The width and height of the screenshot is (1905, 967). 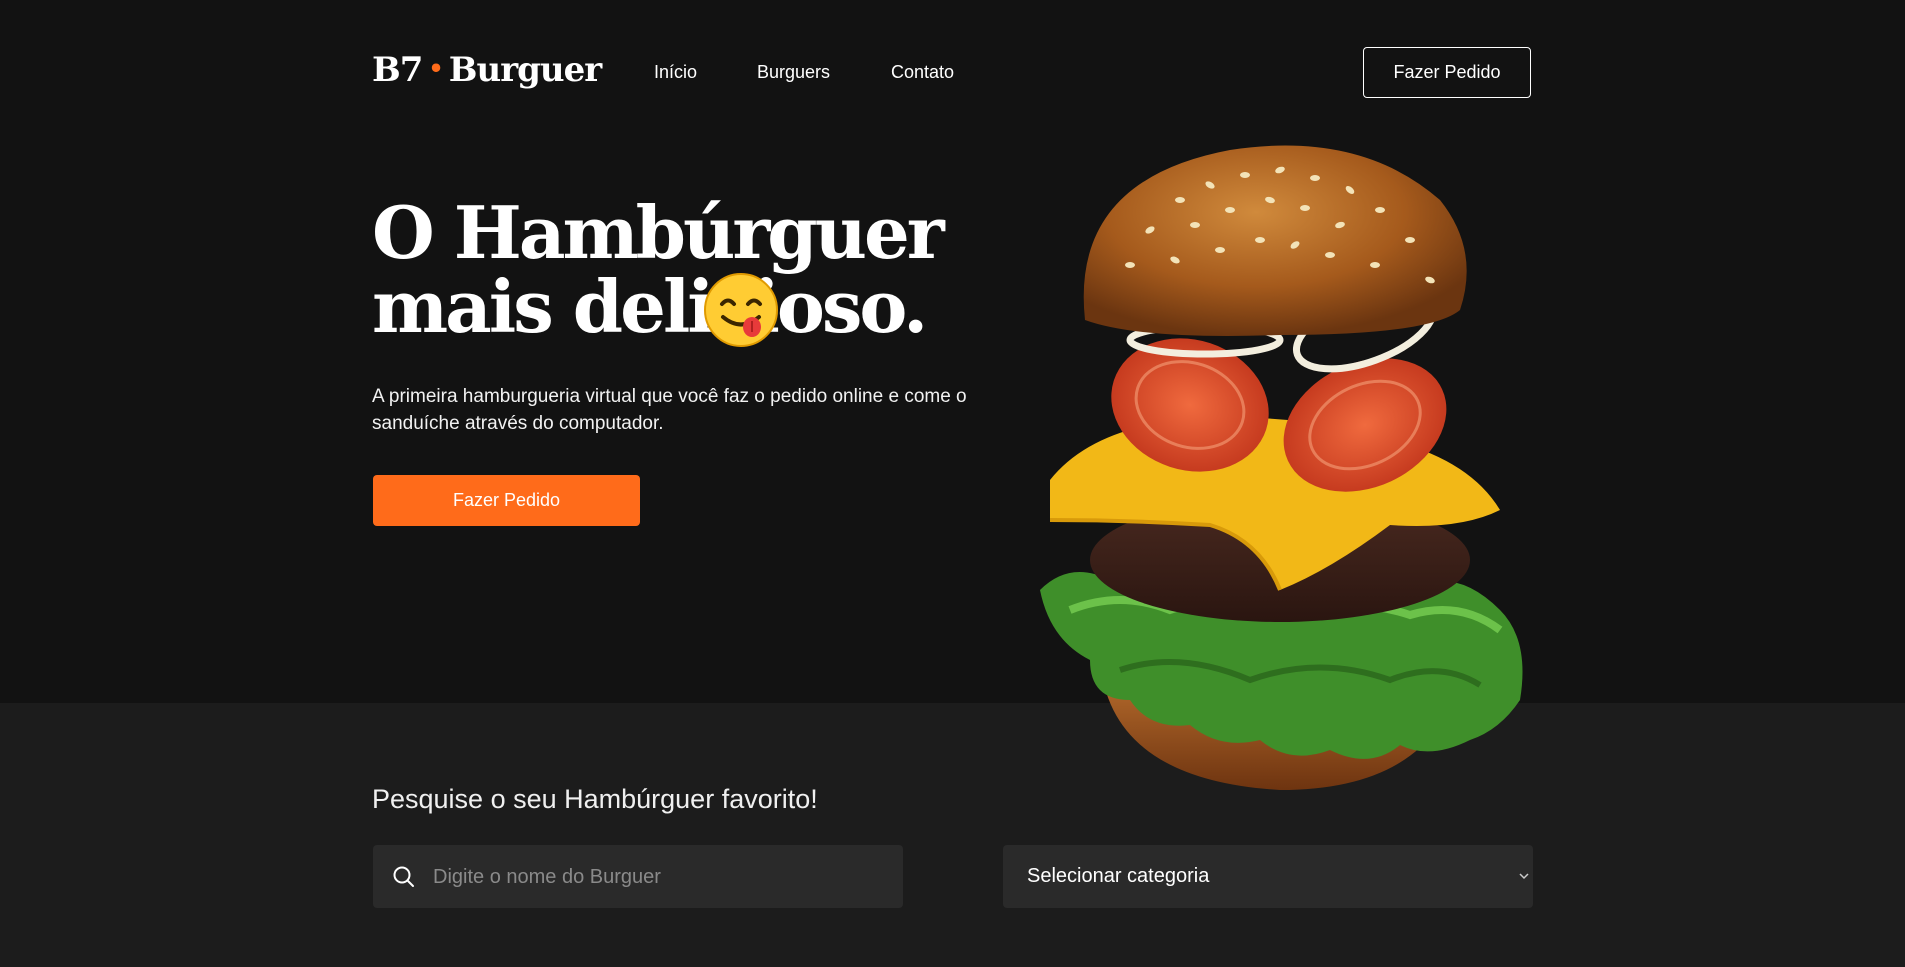 What do you see at coordinates (403, 876) in the screenshot?
I see `search-icon` at bounding box center [403, 876].